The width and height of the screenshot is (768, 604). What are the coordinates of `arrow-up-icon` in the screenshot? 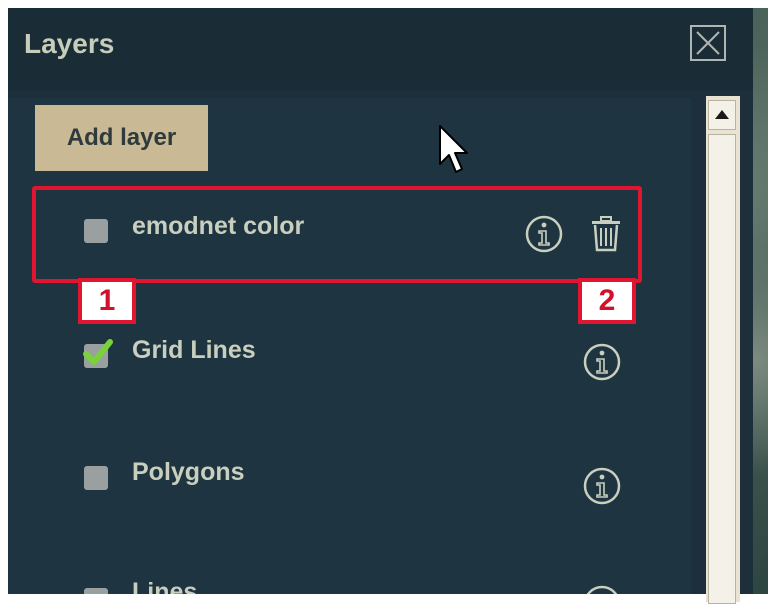 It's located at (722, 114).